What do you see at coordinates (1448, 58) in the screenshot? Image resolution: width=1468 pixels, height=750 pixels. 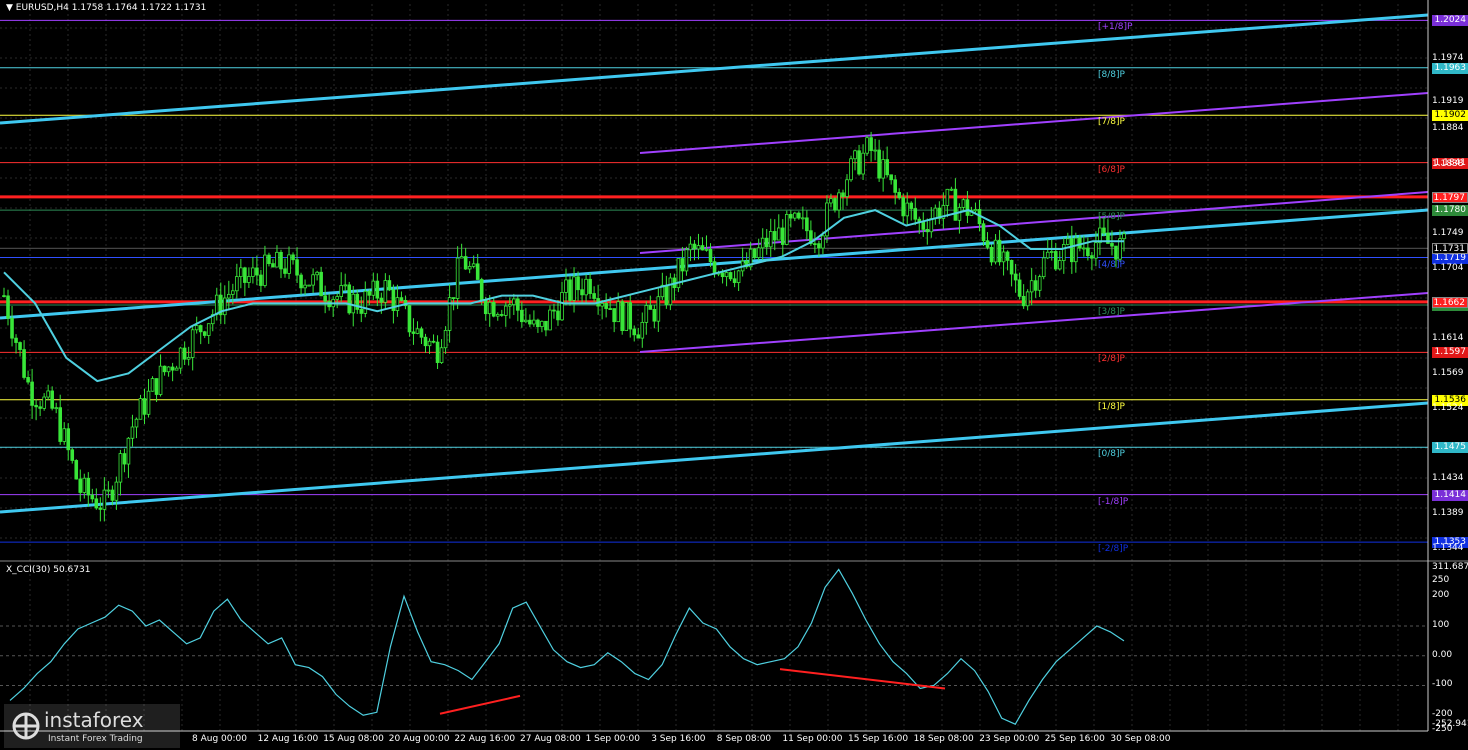 I see `price-axis-tick: 1.1974` at bounding box center [1448, 58].